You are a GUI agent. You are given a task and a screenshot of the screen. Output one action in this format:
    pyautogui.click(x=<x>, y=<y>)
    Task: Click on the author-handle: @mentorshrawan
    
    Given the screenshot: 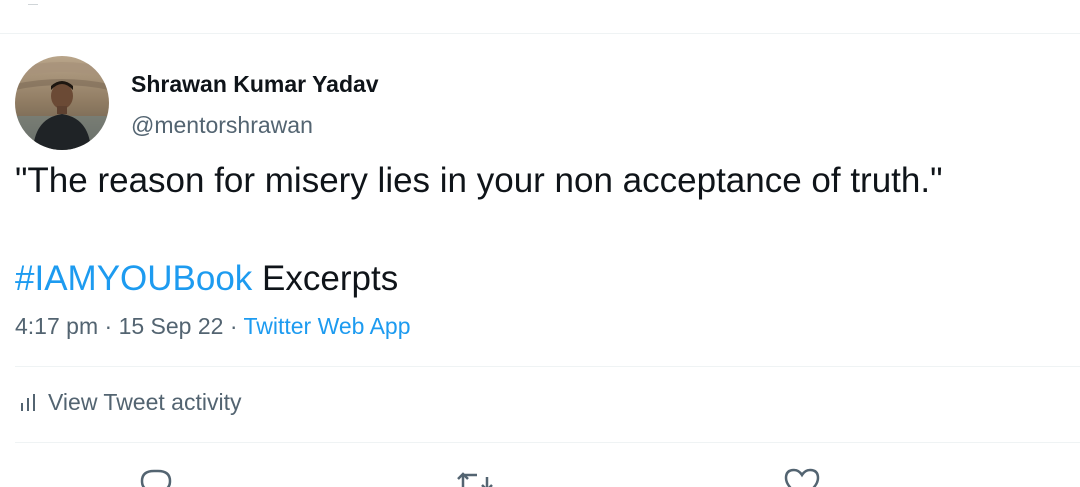 What is the action you would take?
    pyautogui.click(x=222, y=125)
    